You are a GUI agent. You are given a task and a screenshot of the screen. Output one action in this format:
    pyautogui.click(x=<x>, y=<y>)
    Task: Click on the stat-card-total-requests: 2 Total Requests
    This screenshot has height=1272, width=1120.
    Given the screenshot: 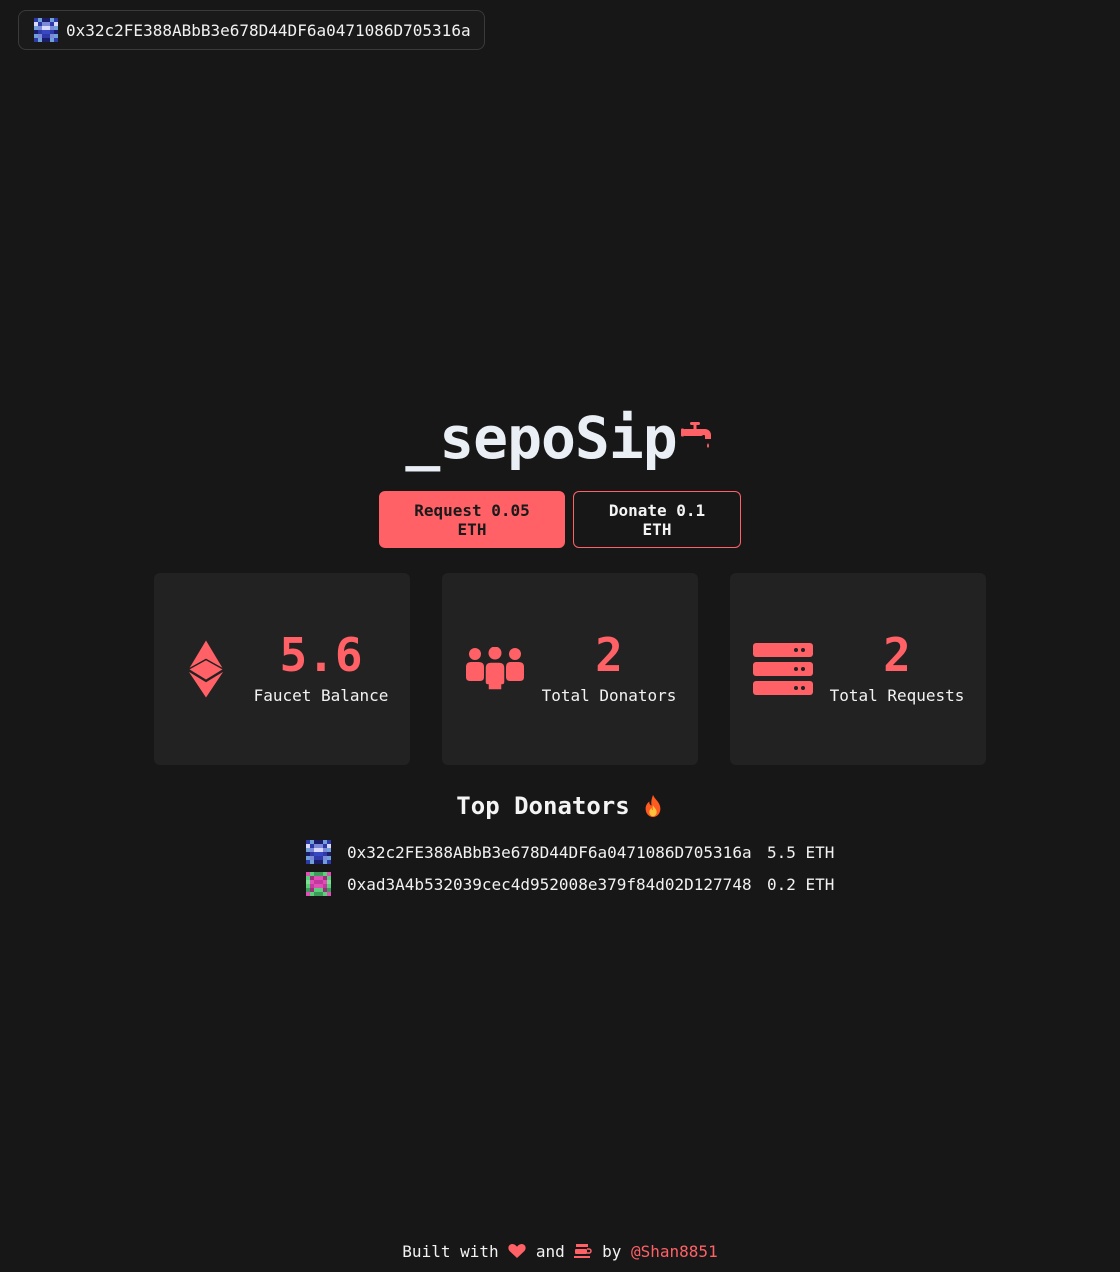 What is the action you would take?
    pyautogui.click(x=858, y=669)
    